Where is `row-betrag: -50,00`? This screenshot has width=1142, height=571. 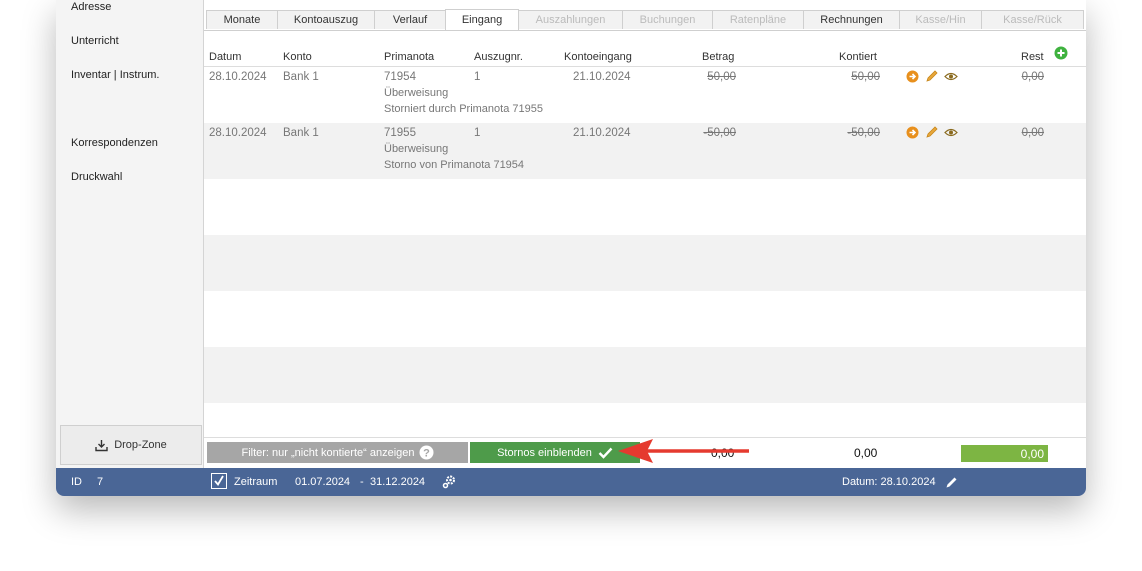
row-betrag: -50,00 is located at coordinates (719, 133).